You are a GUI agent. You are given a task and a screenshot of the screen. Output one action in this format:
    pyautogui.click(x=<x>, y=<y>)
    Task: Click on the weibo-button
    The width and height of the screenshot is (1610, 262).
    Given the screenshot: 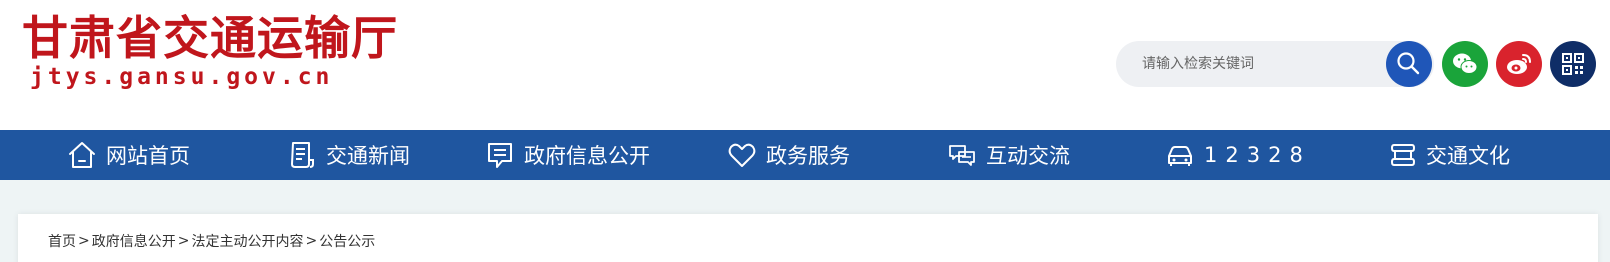 What is the action you would take?
    pyautogui.click(x=1519, y=64)
    